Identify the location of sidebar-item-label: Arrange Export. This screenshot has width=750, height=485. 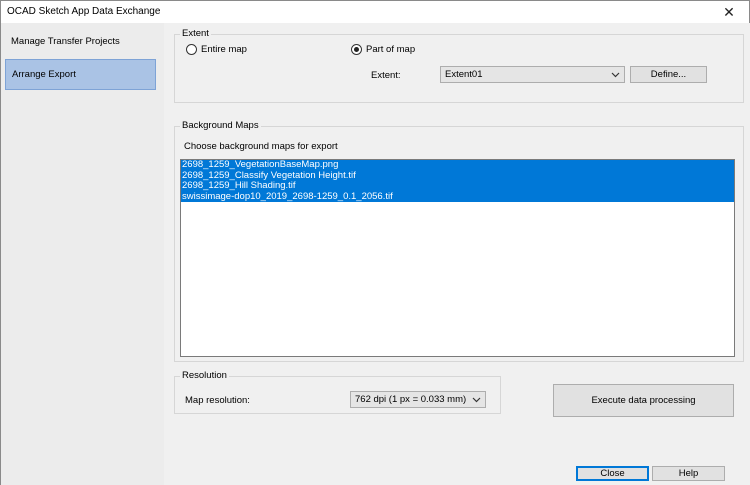
(44, 74).